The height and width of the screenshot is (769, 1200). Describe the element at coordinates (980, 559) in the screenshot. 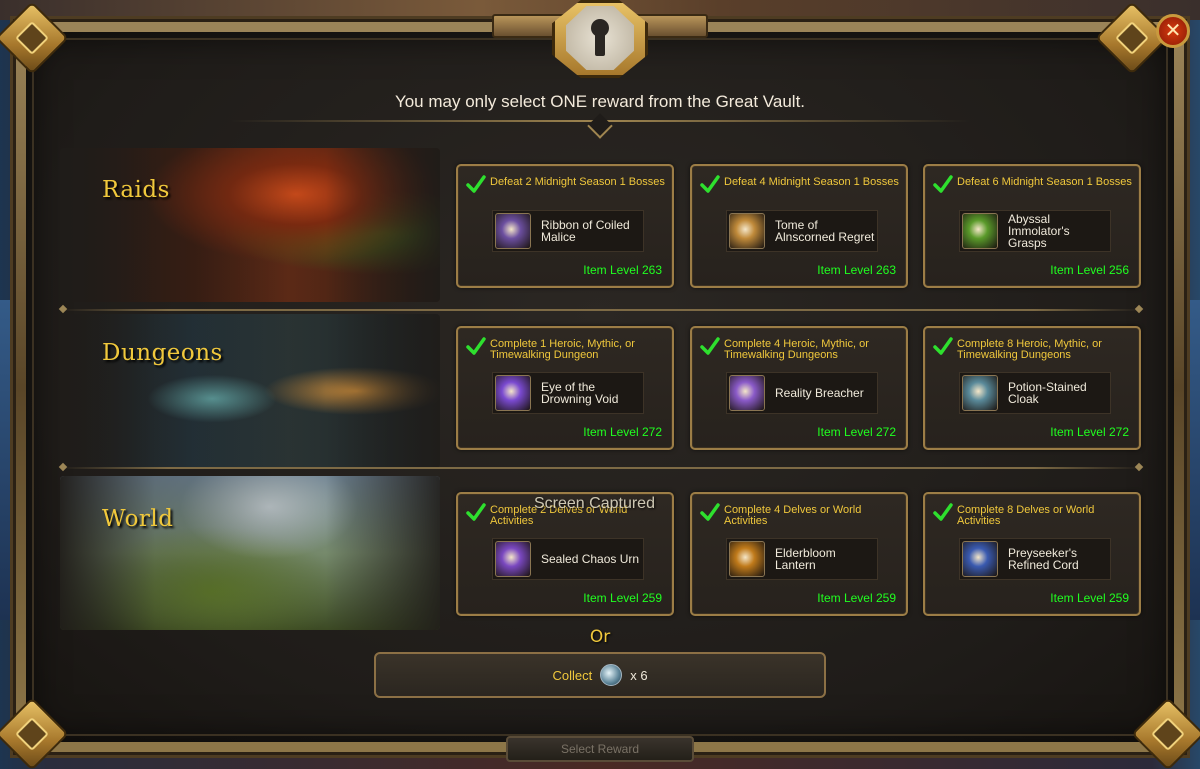

I see `cord-icon` at that location.